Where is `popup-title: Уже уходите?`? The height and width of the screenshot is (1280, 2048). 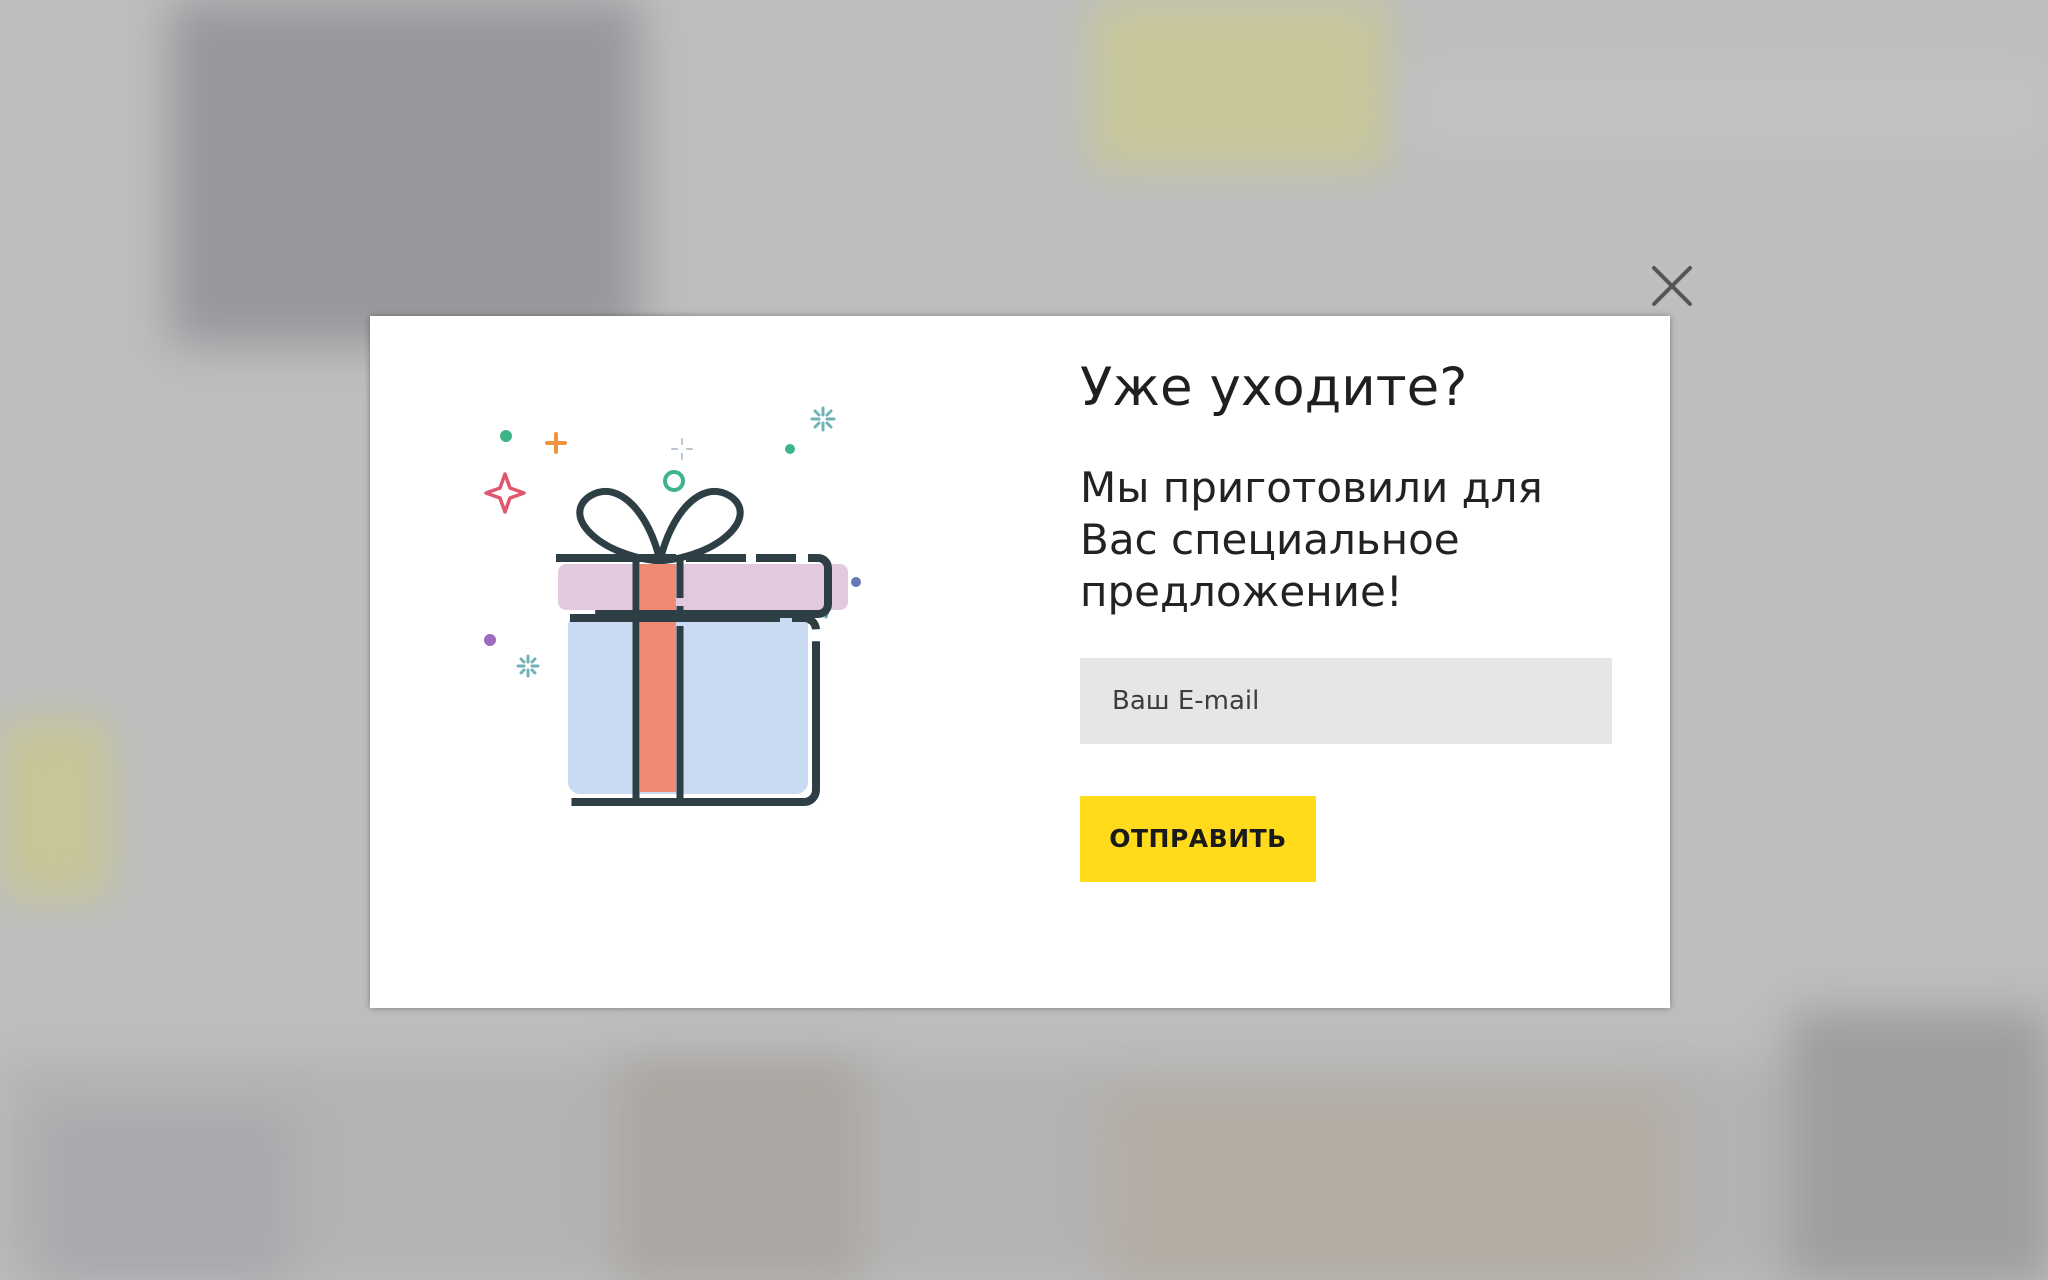
popup-title: Уже уходите? is located at coordinates (1274, 387).